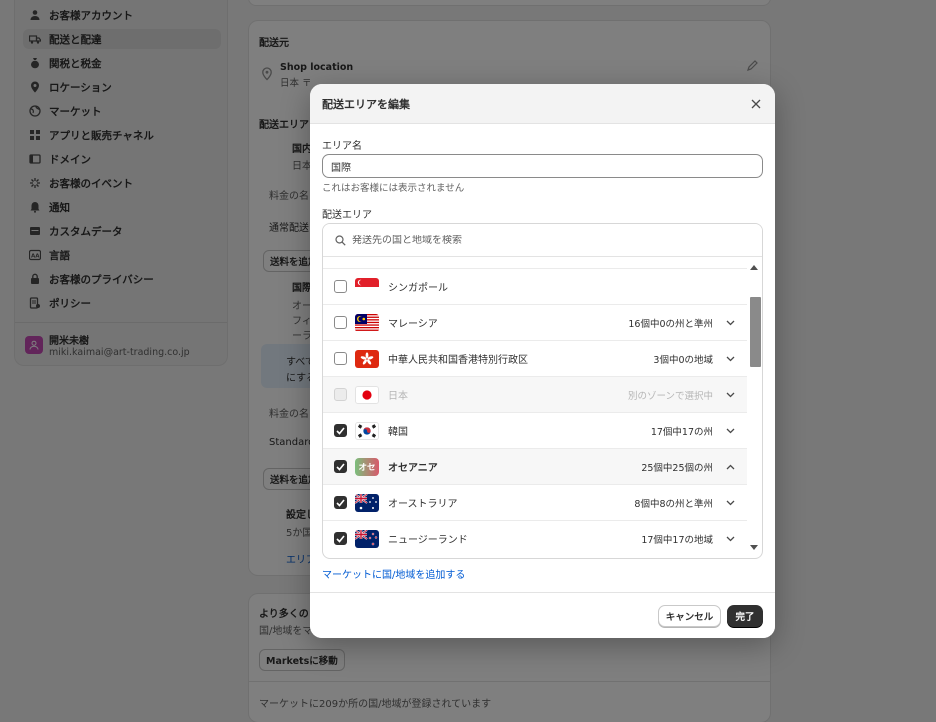 Image resolution: width=936 pixels, height=722 pixels. Describe the element at coordinates (418, 288) in the screenshot. I see `country-name: シンガポール` at that location.